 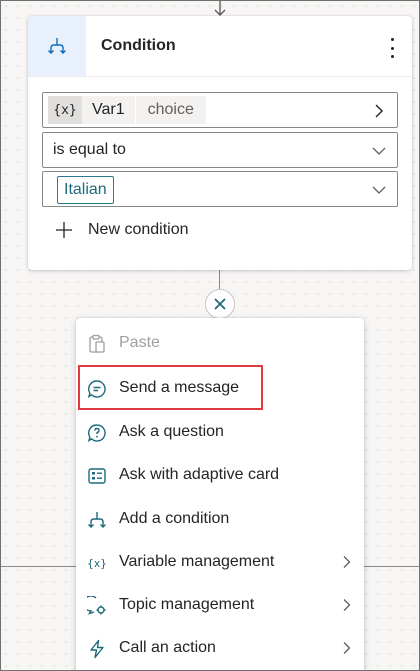 What do you see at coordinates (170, 110) in the screenshot?
I see `variable-type: choice` at bounding box center [170, 110].